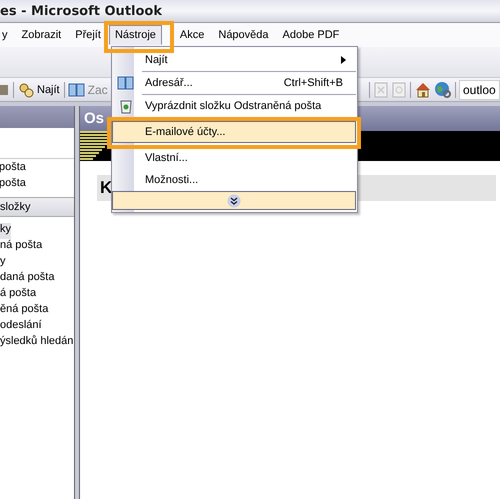  Describe the element at coordinates (234, 60) in the screenshot. I see `menu-option: Najít` at that location.